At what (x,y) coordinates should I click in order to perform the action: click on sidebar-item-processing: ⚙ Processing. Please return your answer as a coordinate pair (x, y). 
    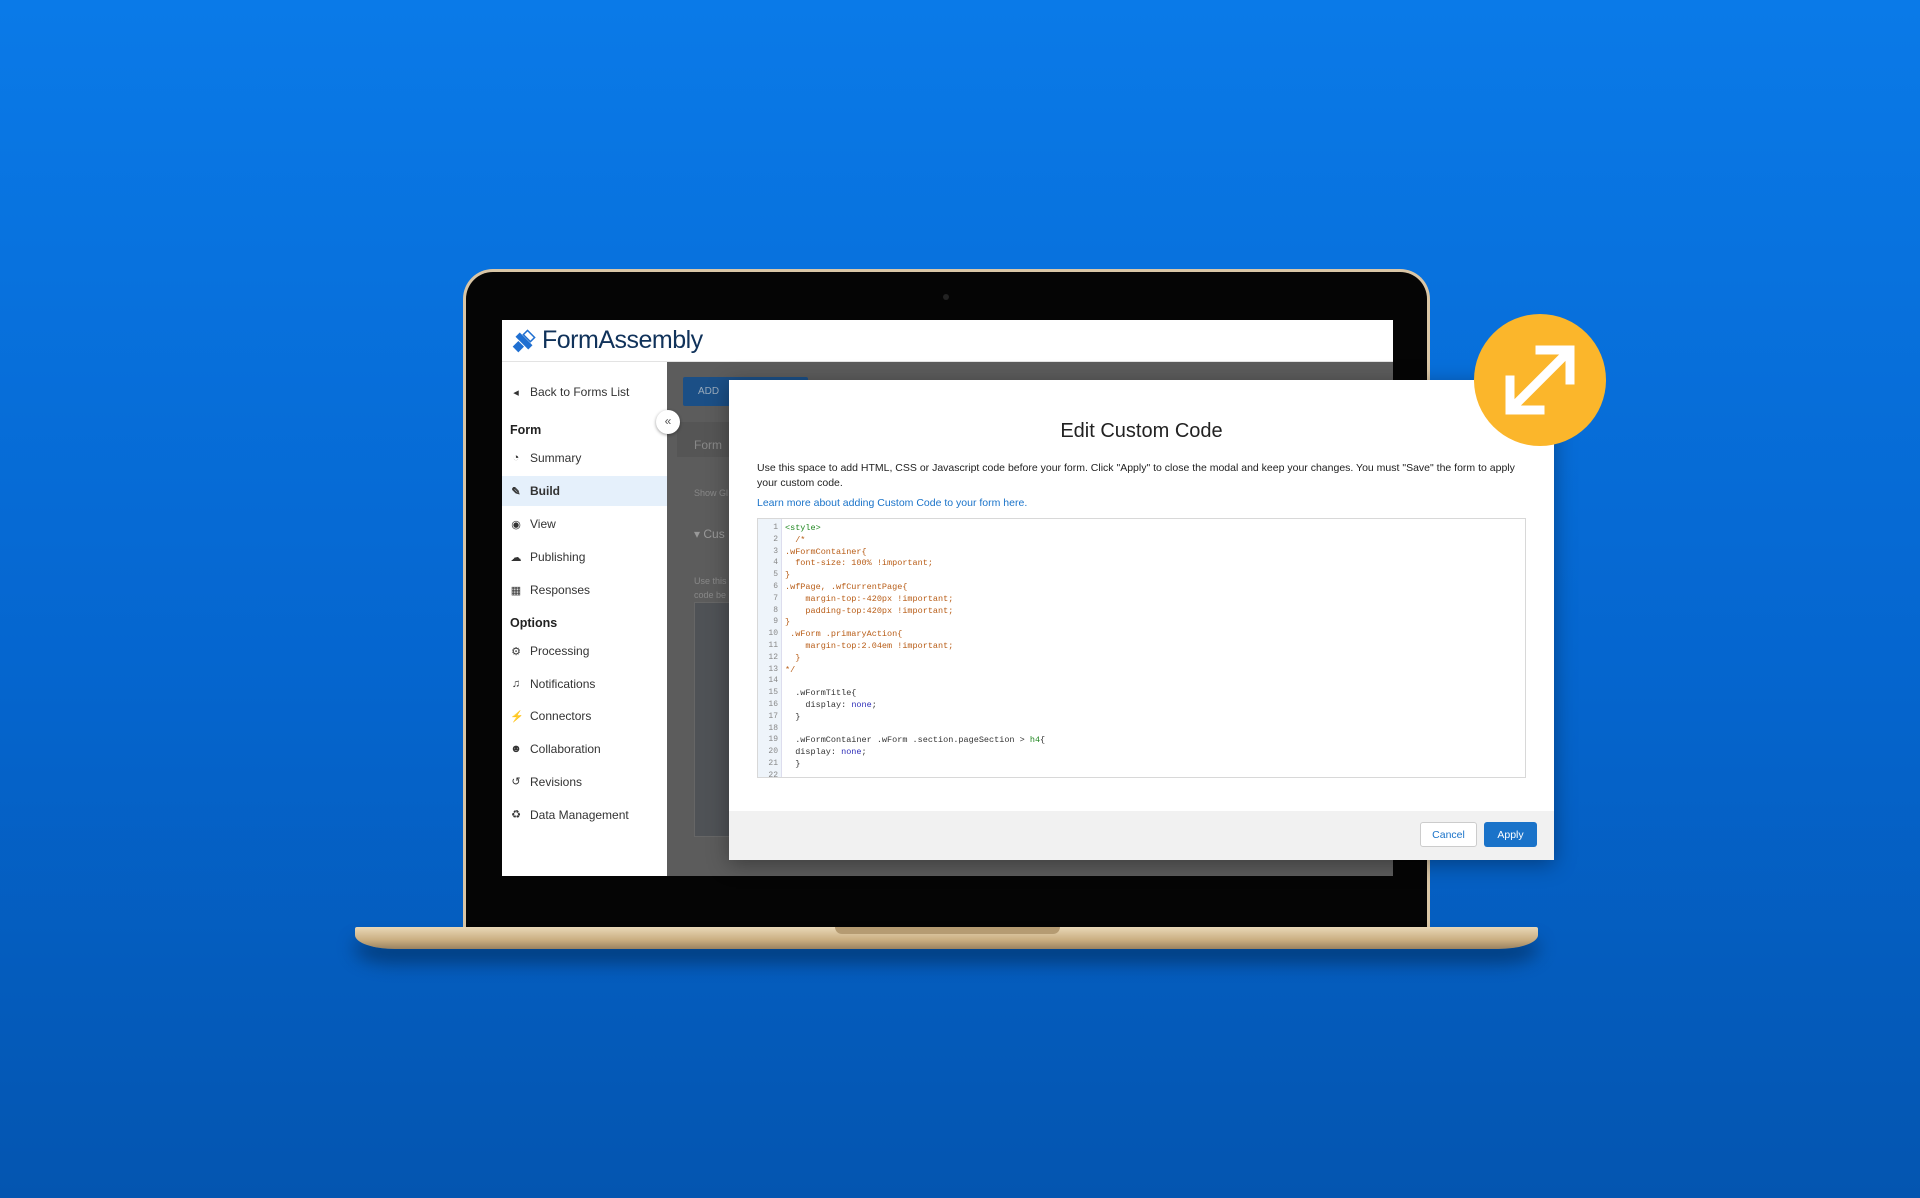
    Looking at the image, I should click on (584, 651).